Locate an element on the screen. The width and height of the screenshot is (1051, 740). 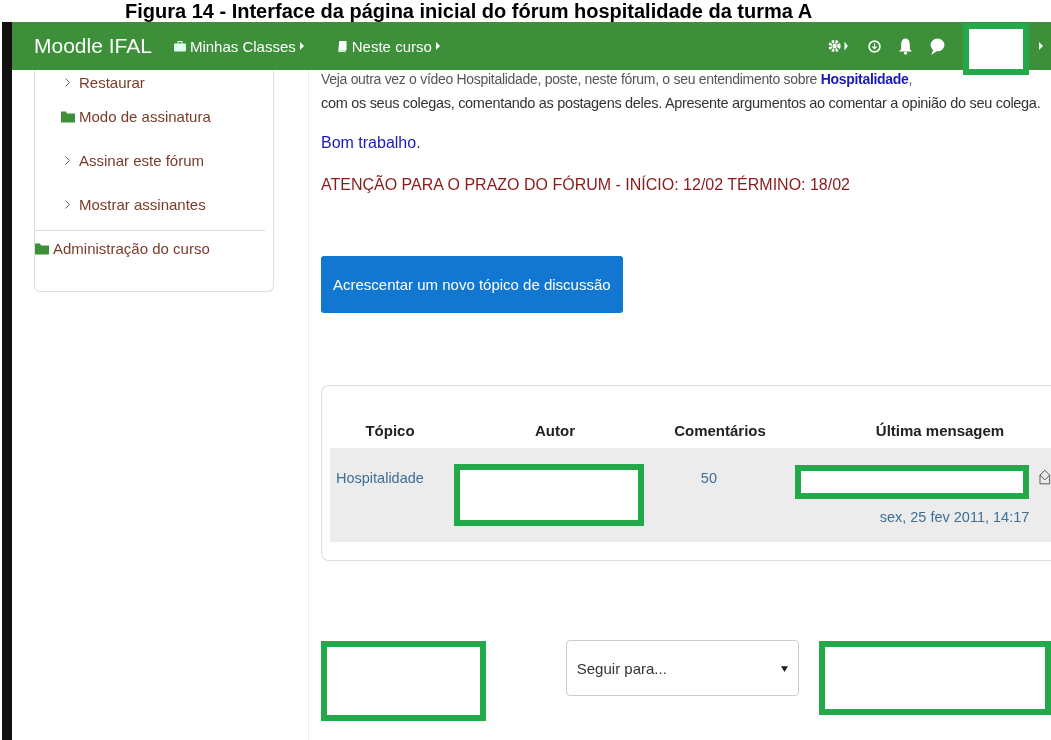
add-topic-button: Acrescentar um novo tópico de discussão is located at coordinates (472, 284).